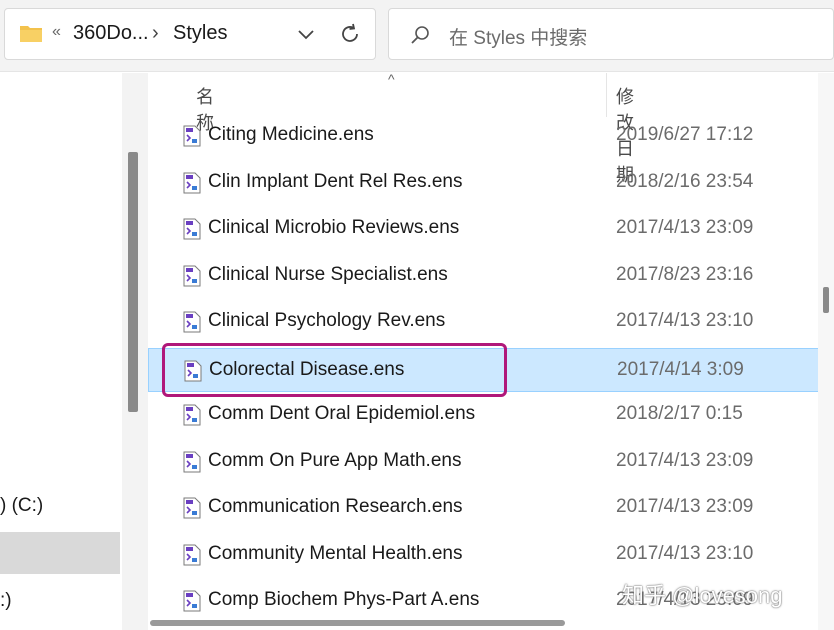  What do you see at coordinates (357, 623) in the screenshot?
I see `horizontal-scrollbar-thumb` at bounding box center [357, 623].